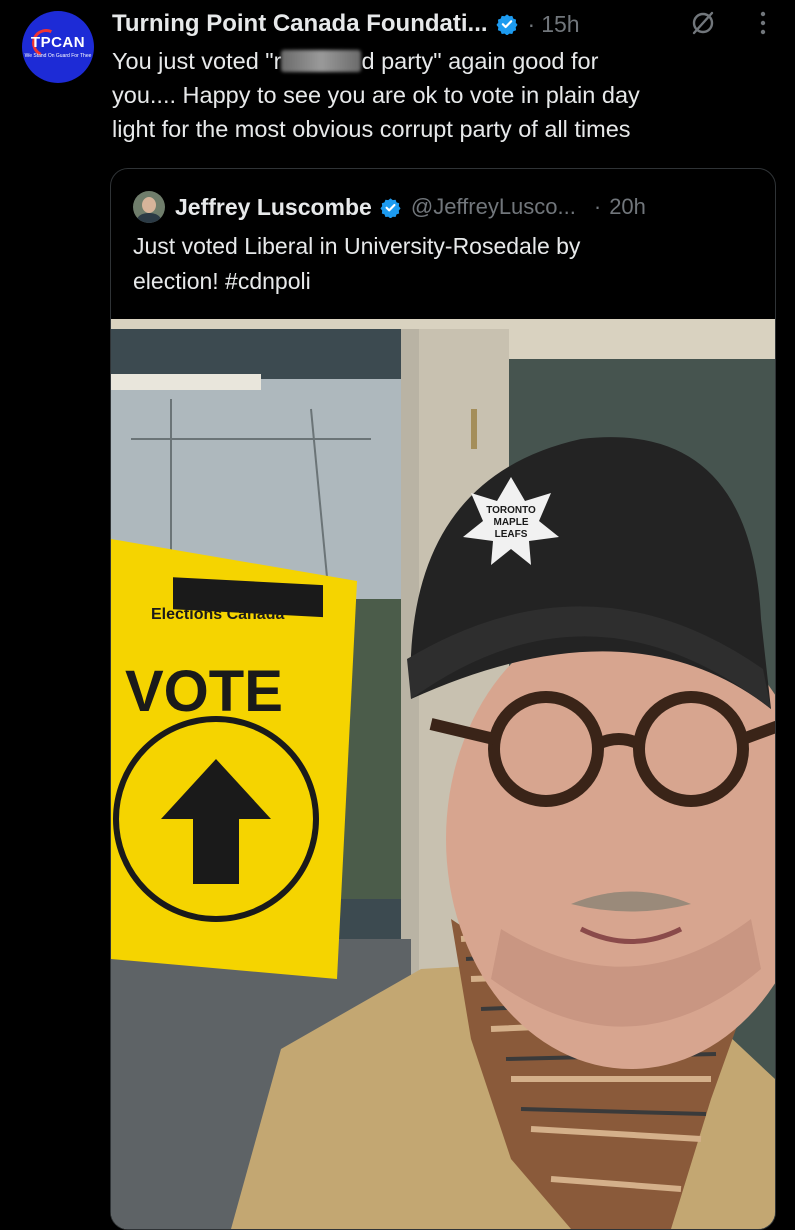 The image size is (795, 1230). What do you see at coordinates (511, 534) in the screenshot?
I see `hat-logo-line-3: LEAFS` at bounding box center [511, 534].